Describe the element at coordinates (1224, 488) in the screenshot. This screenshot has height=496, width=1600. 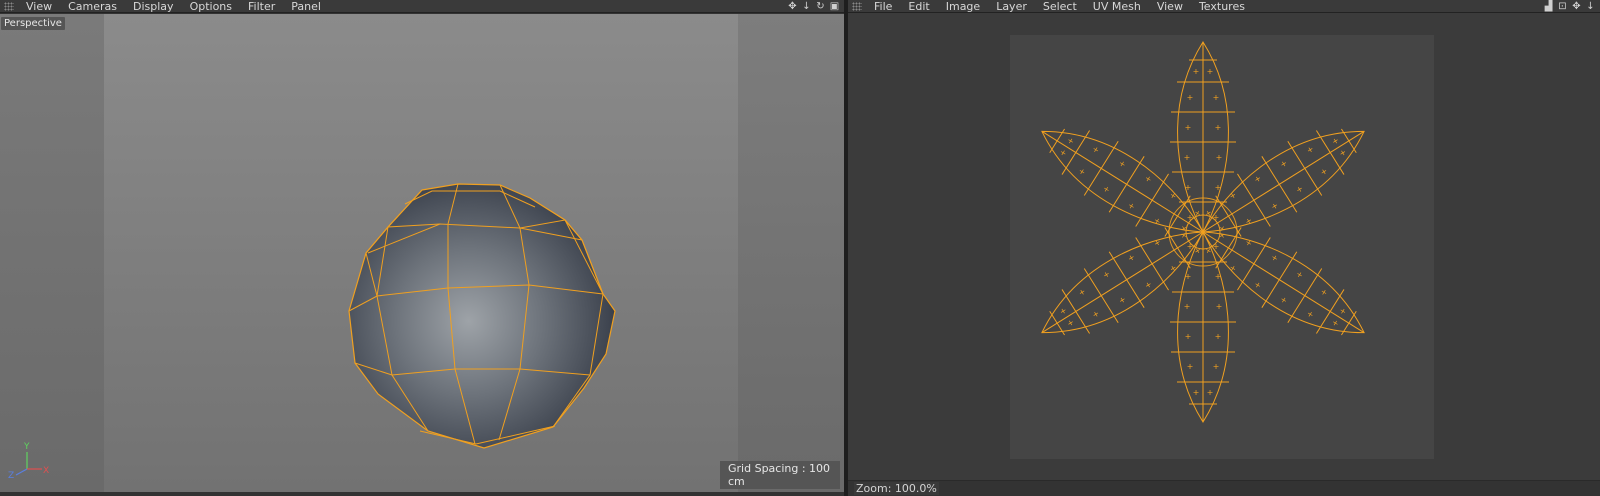
I see `uv-status-bar: Zoom: 100.0%` at that location.